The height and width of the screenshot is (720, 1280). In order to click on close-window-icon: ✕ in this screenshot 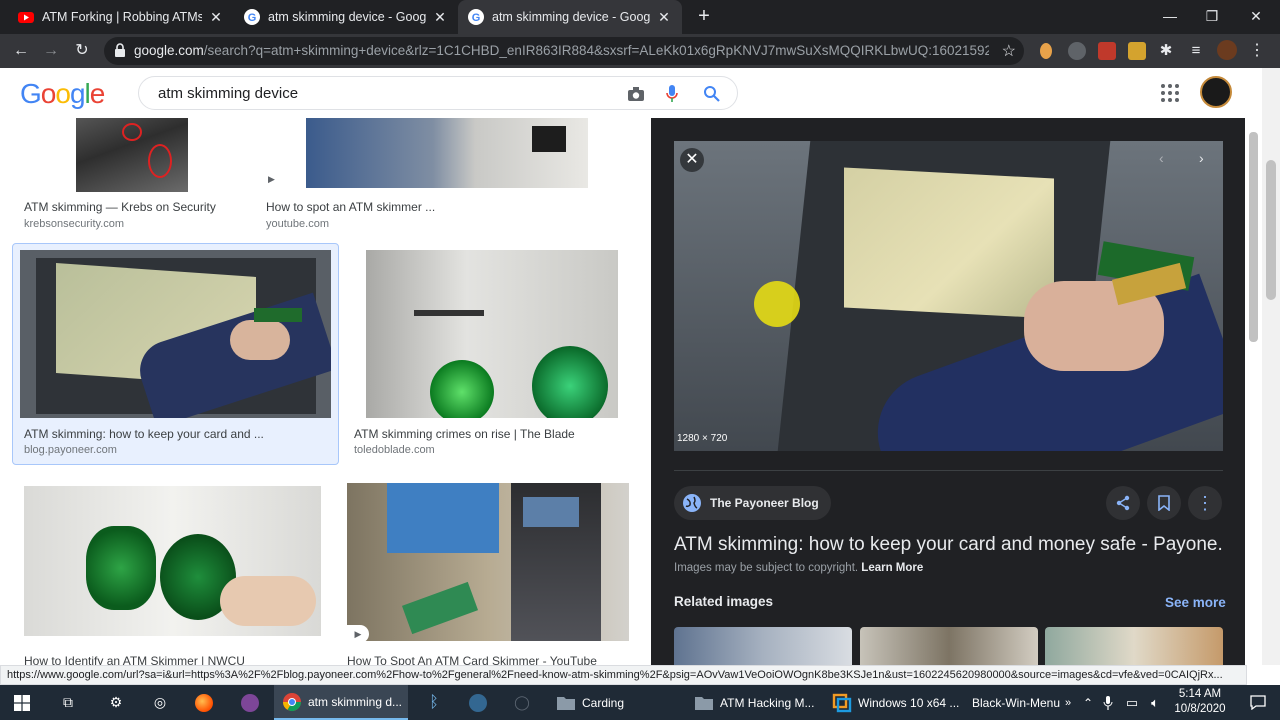, I will do `click(1256, 17)`.